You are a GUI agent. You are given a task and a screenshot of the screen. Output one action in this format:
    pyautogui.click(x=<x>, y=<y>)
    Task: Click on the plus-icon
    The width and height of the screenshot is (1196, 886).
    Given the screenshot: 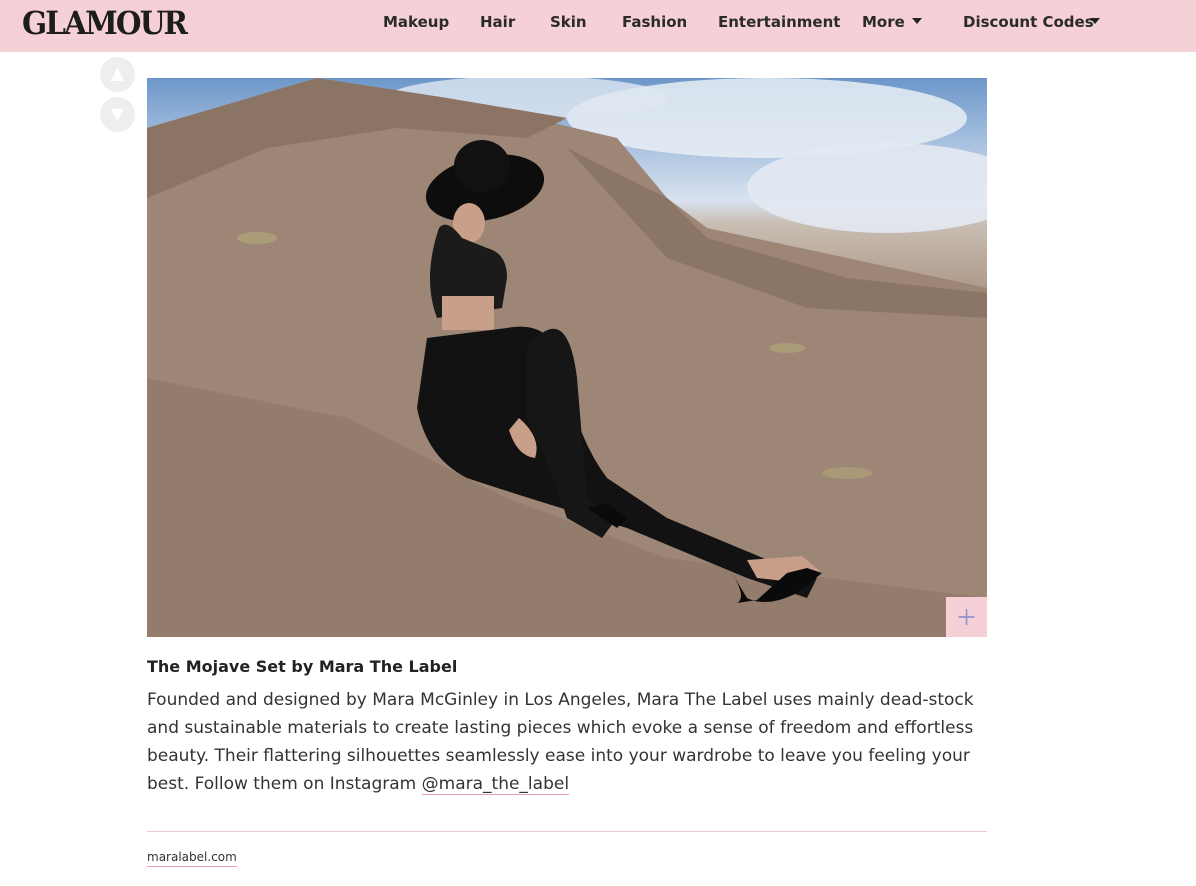 What is the action you would take?
    pyautogui.click(x=966, y=617)
    